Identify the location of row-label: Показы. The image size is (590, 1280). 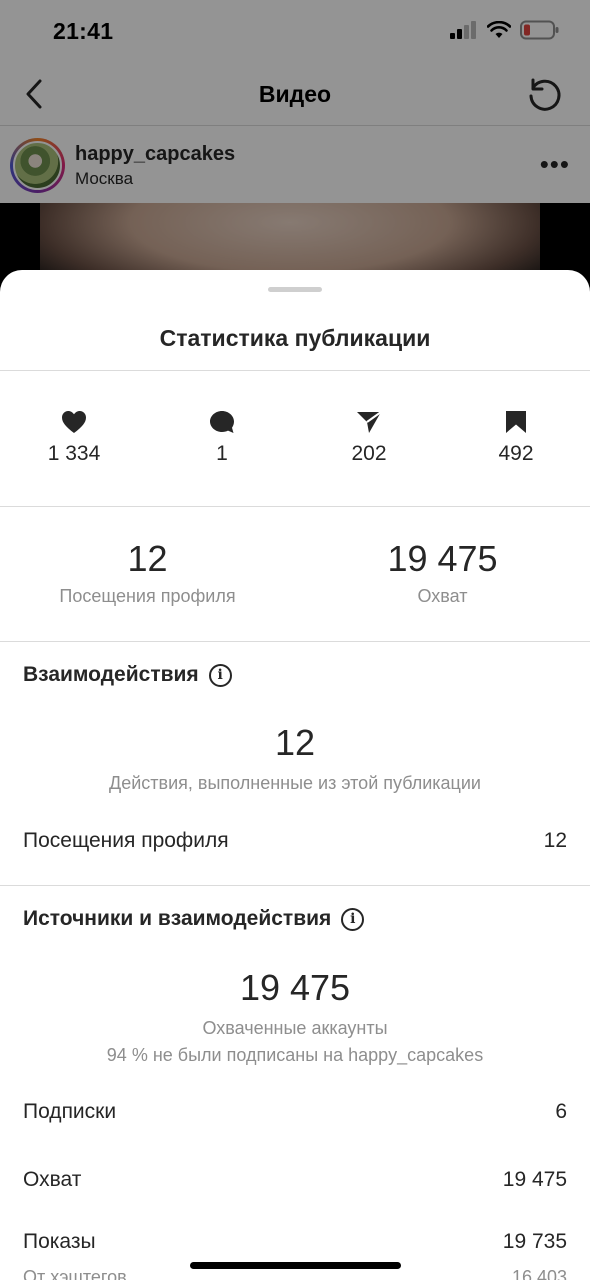
(59, 1241).